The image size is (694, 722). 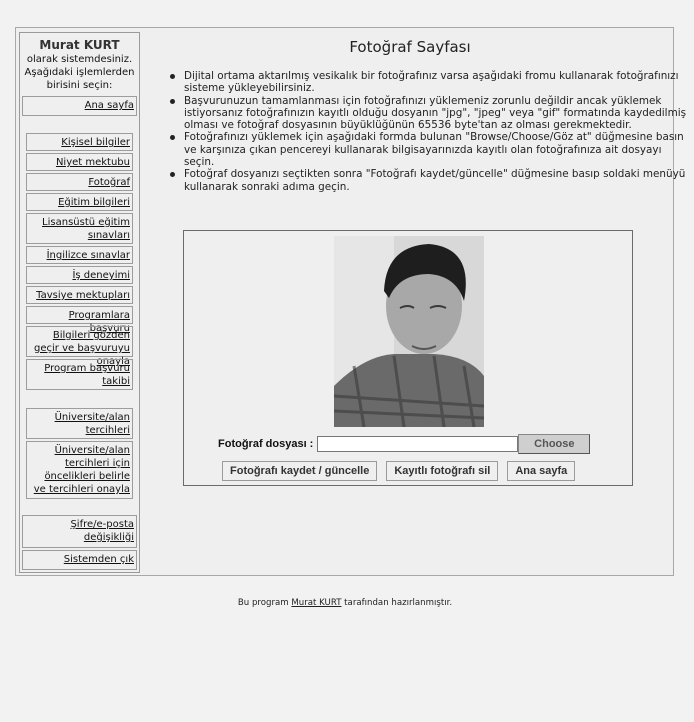 I want to click on user-name: Murat KURT, so click(x=79, y=45).